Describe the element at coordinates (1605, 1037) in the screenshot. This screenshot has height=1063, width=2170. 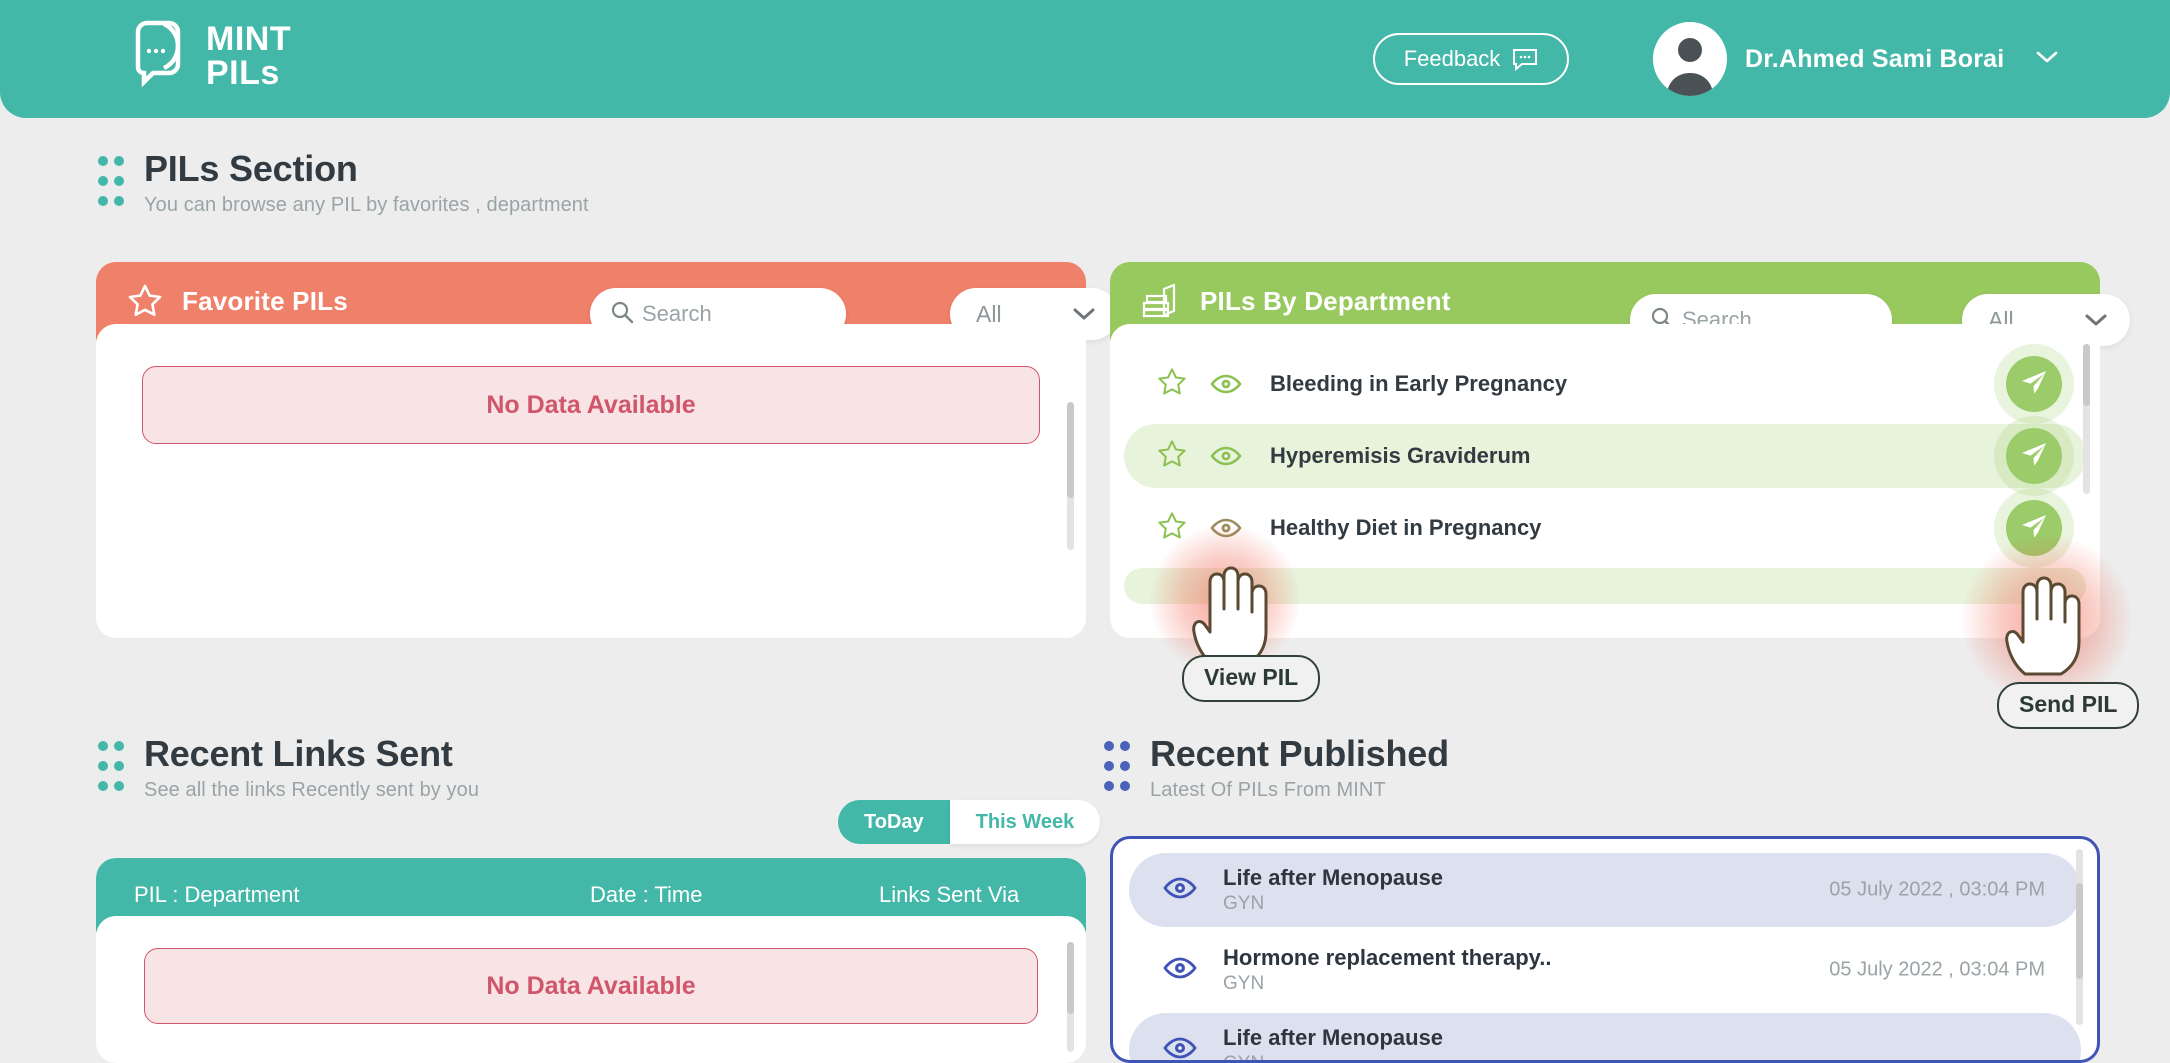
I see `list-item: Life after Menopause GYN` at that location.